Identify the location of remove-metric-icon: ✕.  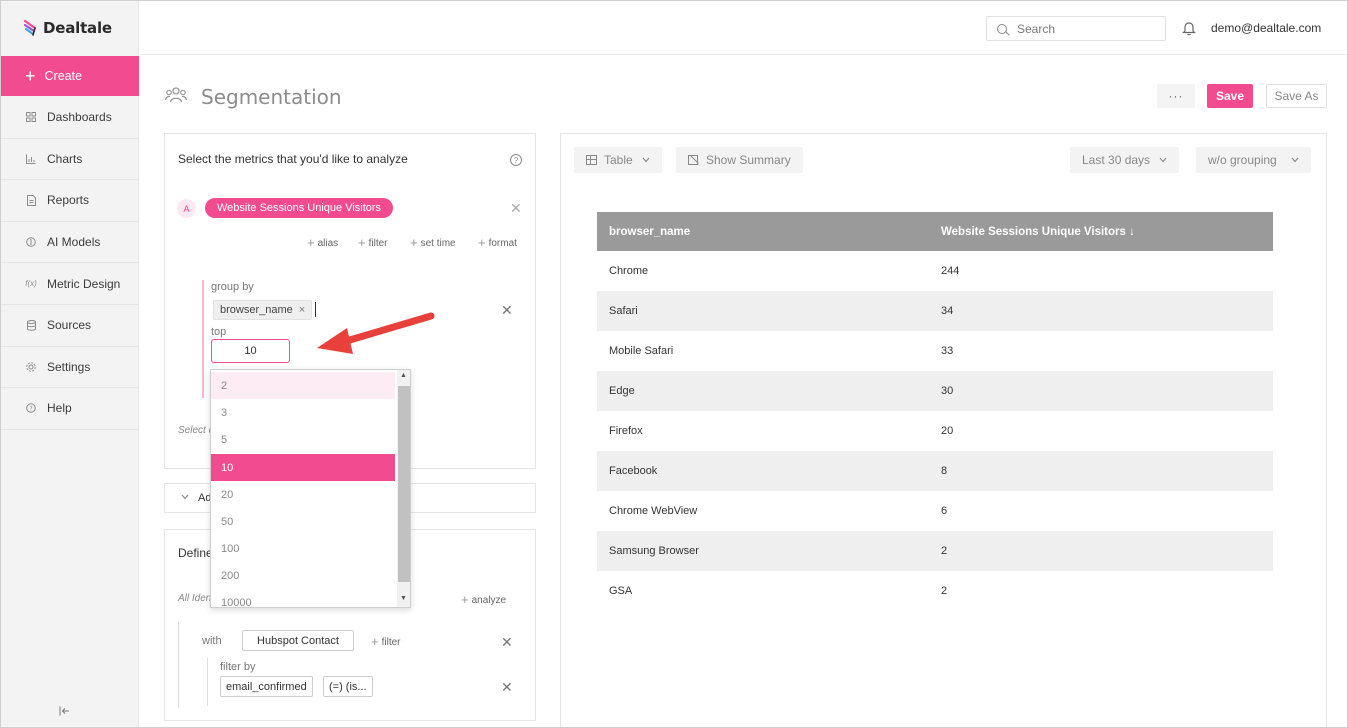
(516, 208).